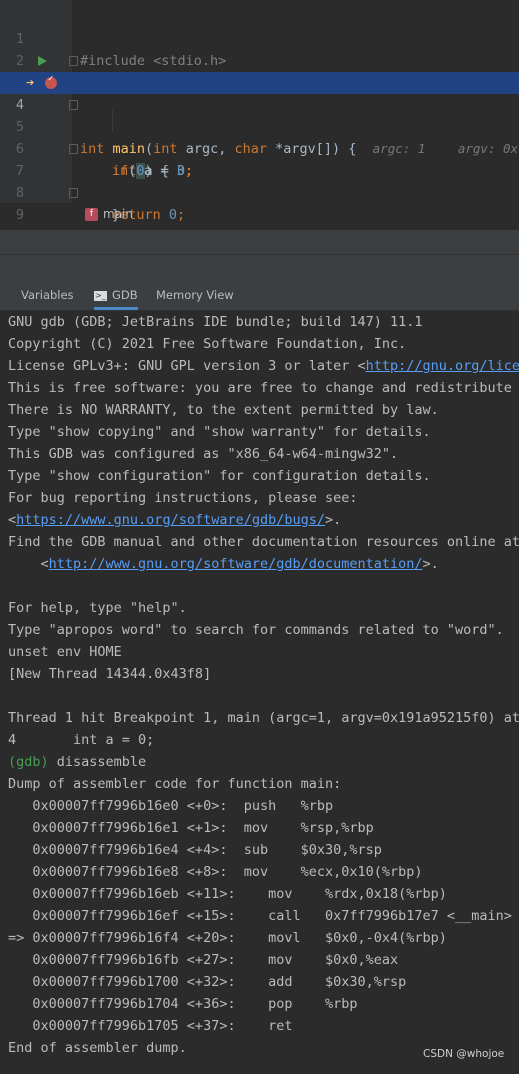 The image size is (519, 1074). What do you see at coordinates (464, 1054) in the screenshot?
I see `watermark: CSDN @whojoe` at bounding box center [464, 1054].